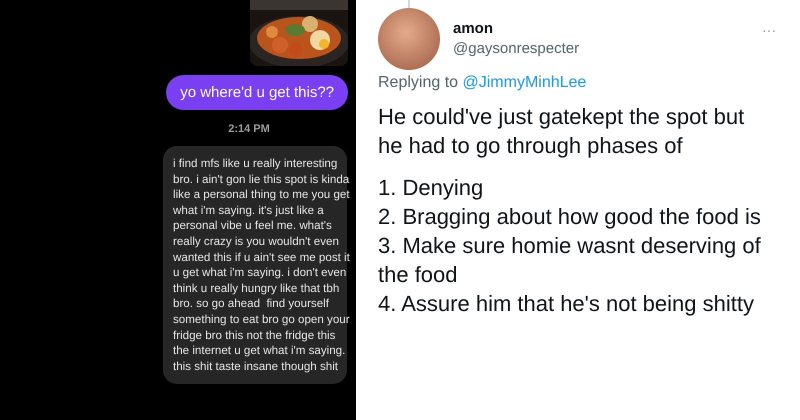  What do you see at coordinates (607, 48) in the screenshot?
I see `user-handle: @gaysonrespecter` at bounding box center [607, 48].